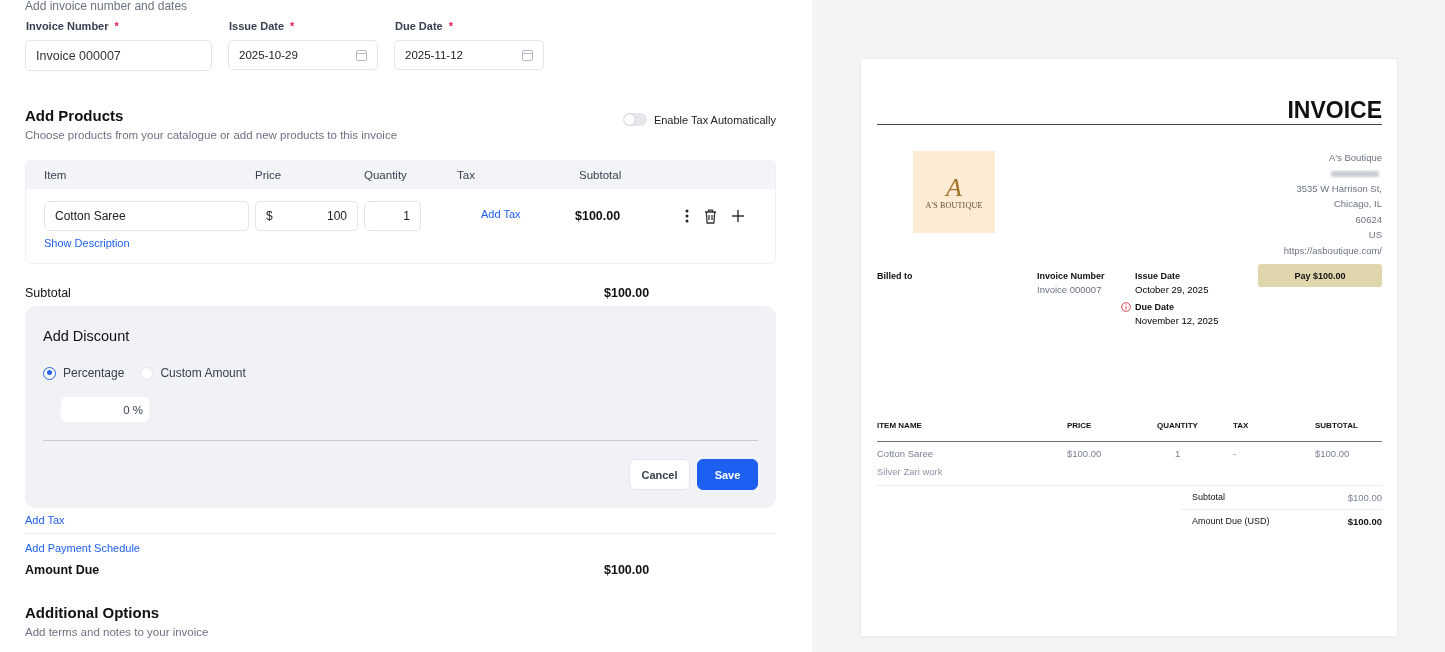 Image resolution: width=1445 pixels, height=652 pixels. What do you see at coordinates (93, 613) in the screenshot?
I see `section-title: Additional Options` at bounding box center [93, 613].